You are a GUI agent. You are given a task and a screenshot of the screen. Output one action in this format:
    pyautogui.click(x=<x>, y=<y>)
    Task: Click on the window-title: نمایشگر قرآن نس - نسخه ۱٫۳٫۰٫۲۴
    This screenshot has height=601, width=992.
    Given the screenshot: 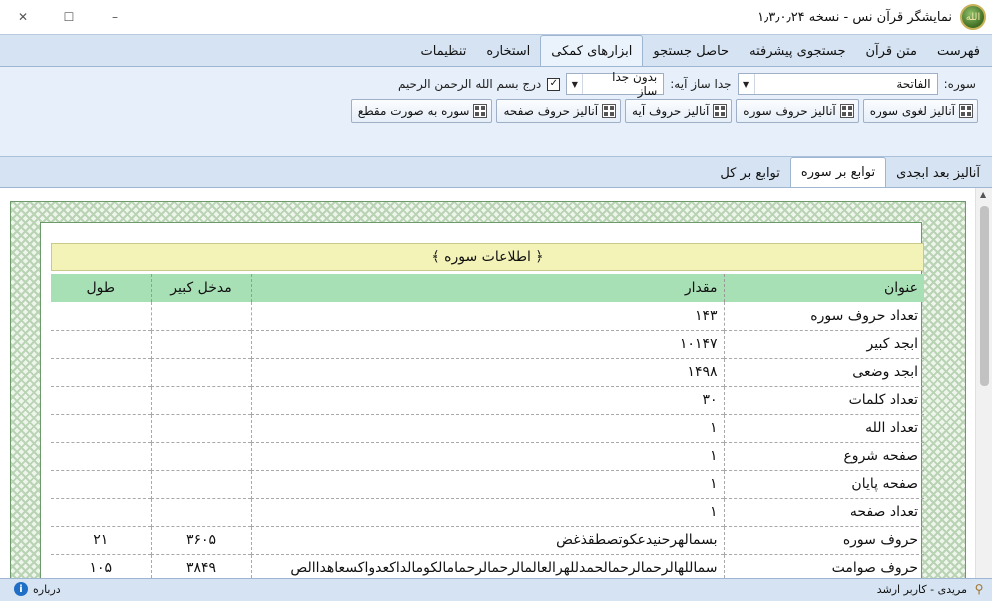 What is the action you would take?
    pyautogui.click(x=854, y=17)
    